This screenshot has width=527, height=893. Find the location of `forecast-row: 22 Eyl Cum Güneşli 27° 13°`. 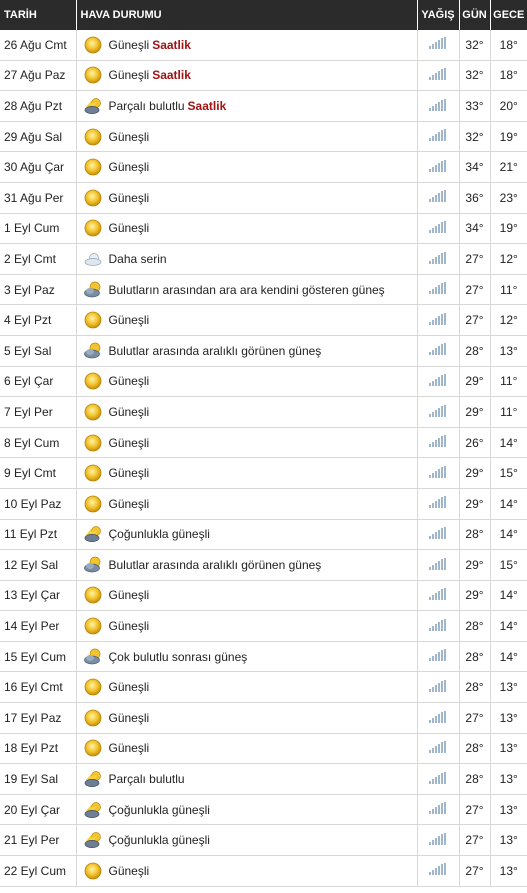

forecast-row: 22 Eyl Cum Güneşli 27° 13° is located at coordinates (263, 871).